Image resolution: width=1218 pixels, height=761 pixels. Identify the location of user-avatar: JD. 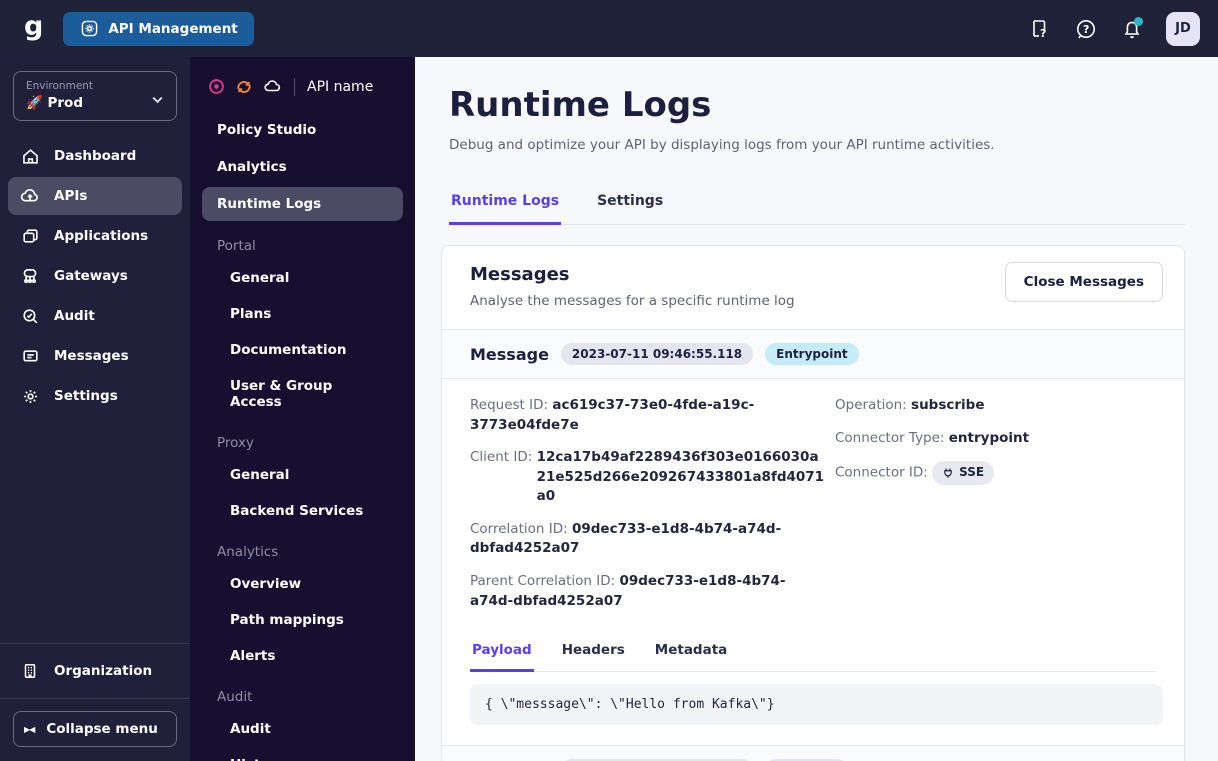
(1183, 28).